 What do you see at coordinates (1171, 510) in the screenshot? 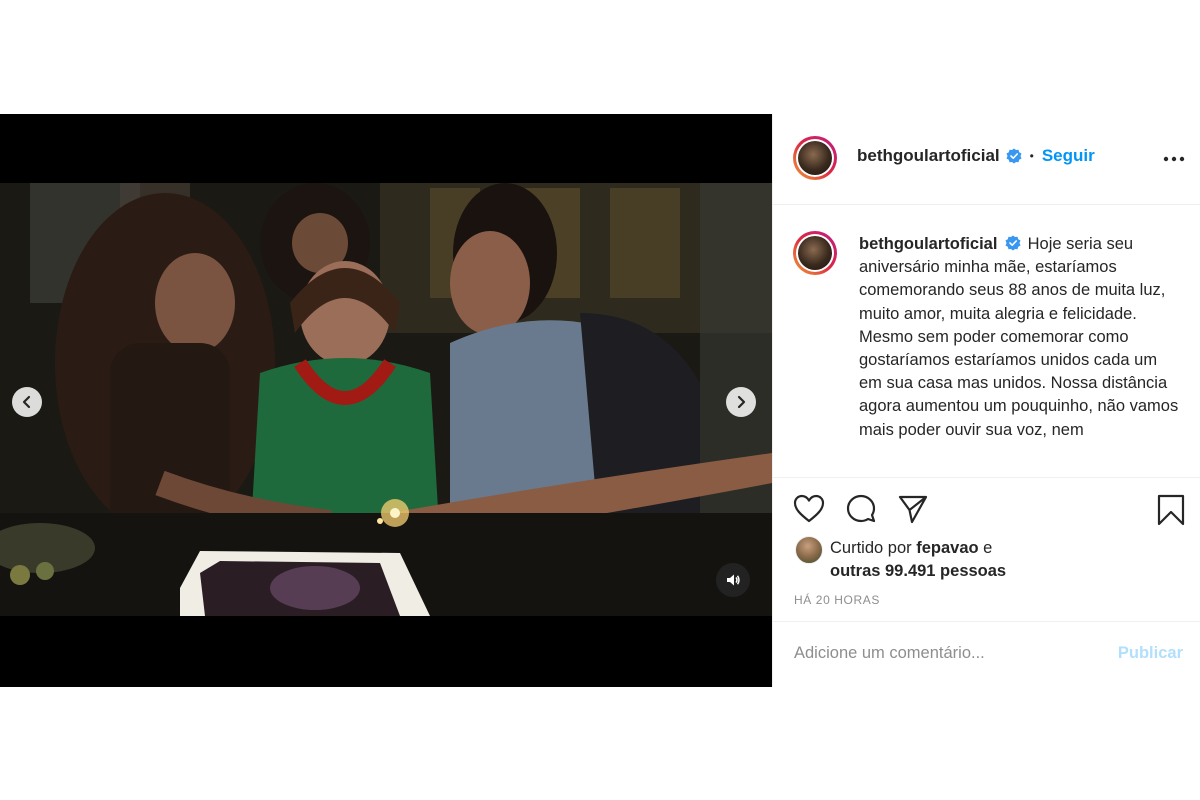
I see `bookmark-icon` at bounding box center [1171, 510].